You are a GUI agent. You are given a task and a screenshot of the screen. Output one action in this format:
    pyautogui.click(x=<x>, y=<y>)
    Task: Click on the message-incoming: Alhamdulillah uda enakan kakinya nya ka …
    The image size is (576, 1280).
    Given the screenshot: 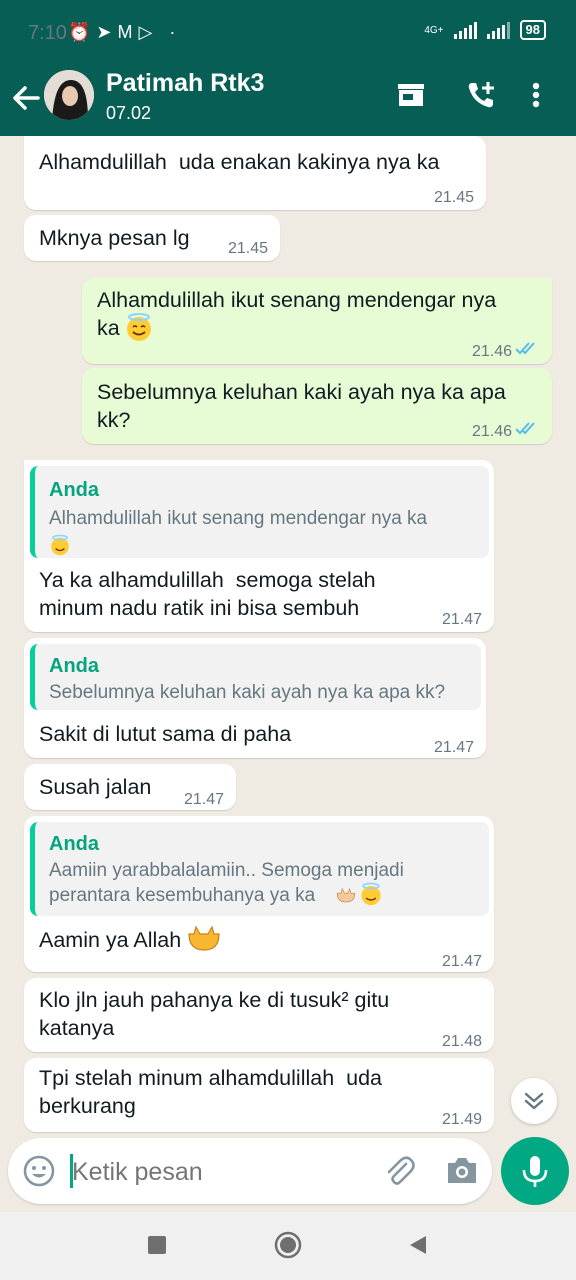 What is the action you would take?
    pyautogui.click(x=255, y=173)
    